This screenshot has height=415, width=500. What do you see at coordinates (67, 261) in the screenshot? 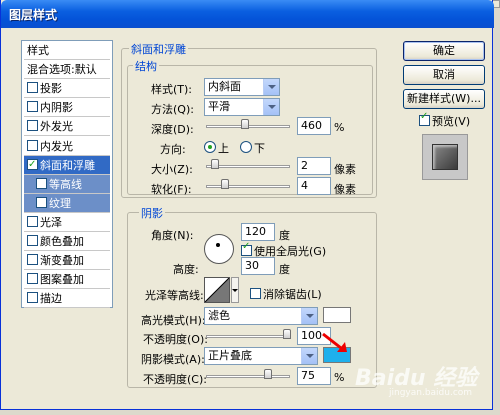
I see `style-list-item: 渐变叠加` at bounding box center [67, 261].